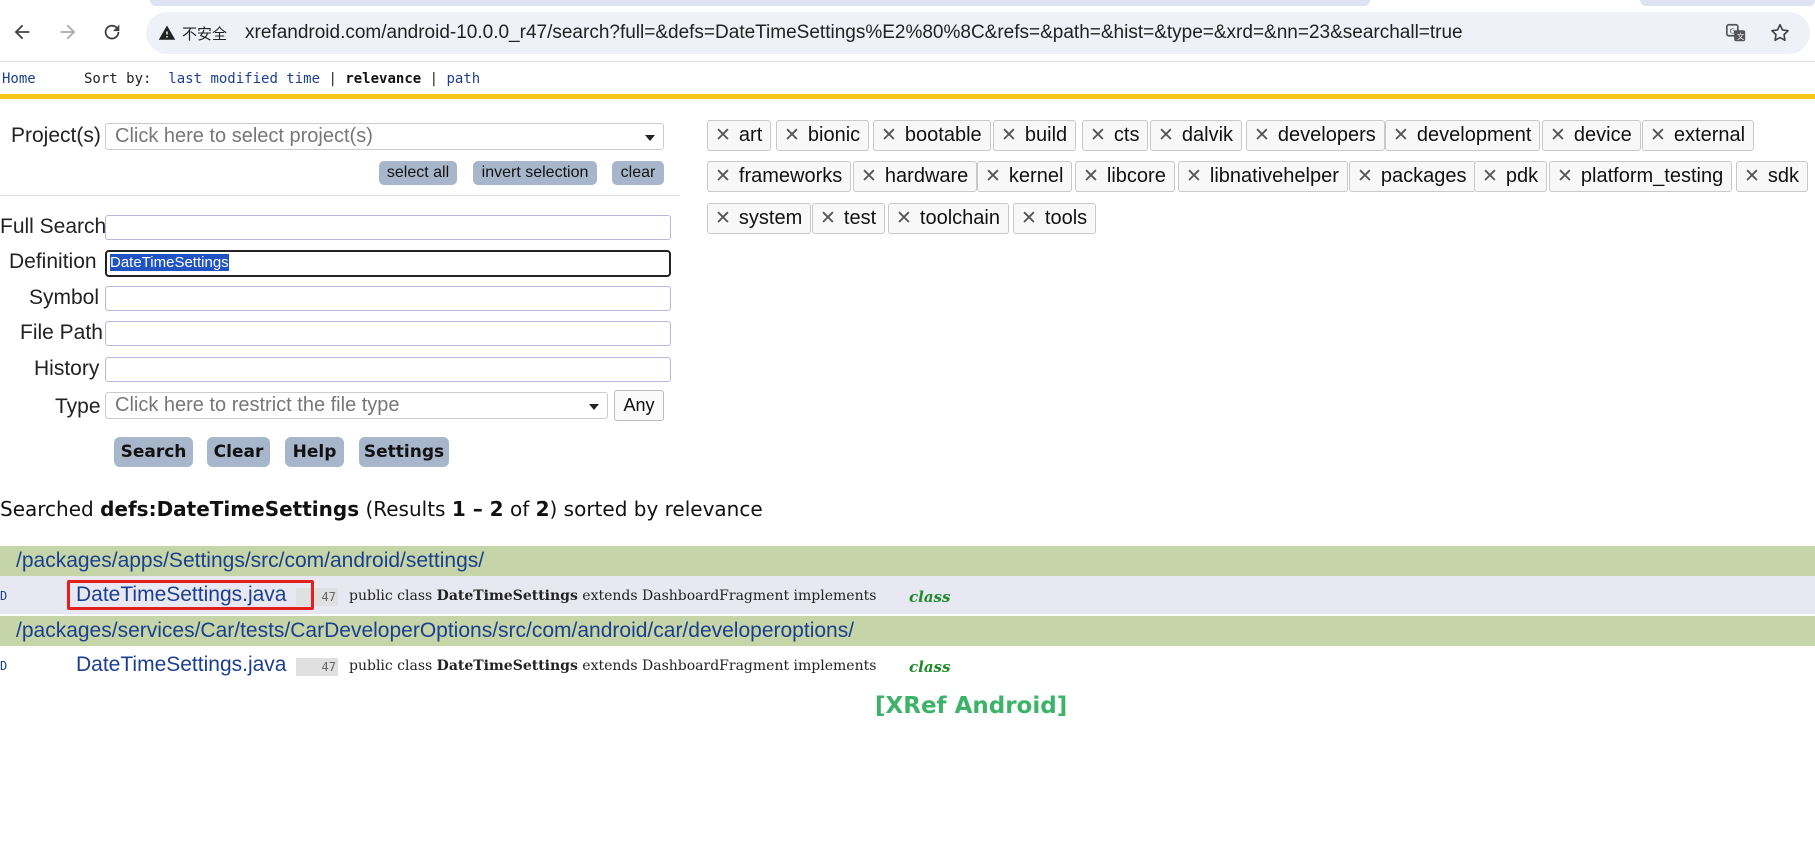  Describe the element at coordinates (388, 369) in the screenshot. I see `history-input` at that location.